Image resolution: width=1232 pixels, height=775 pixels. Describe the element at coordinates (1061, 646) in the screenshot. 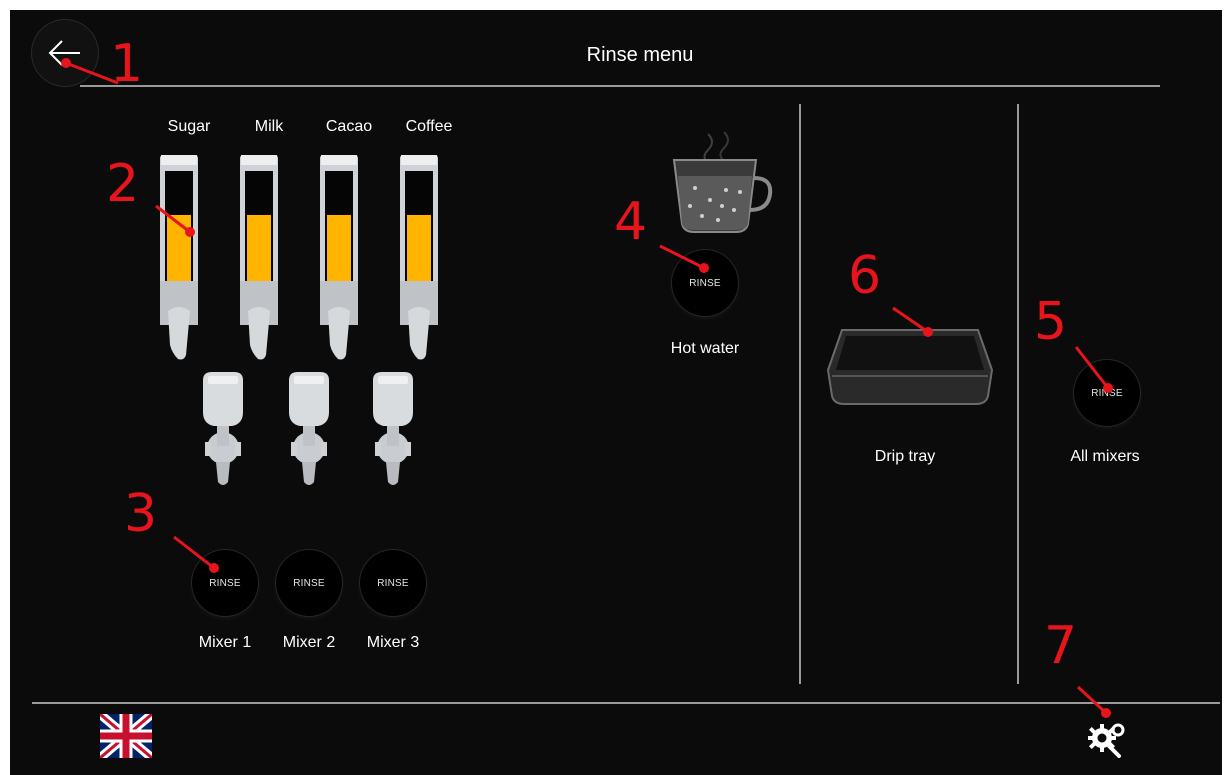

I see `annotation-marker-7: 7` at that location.